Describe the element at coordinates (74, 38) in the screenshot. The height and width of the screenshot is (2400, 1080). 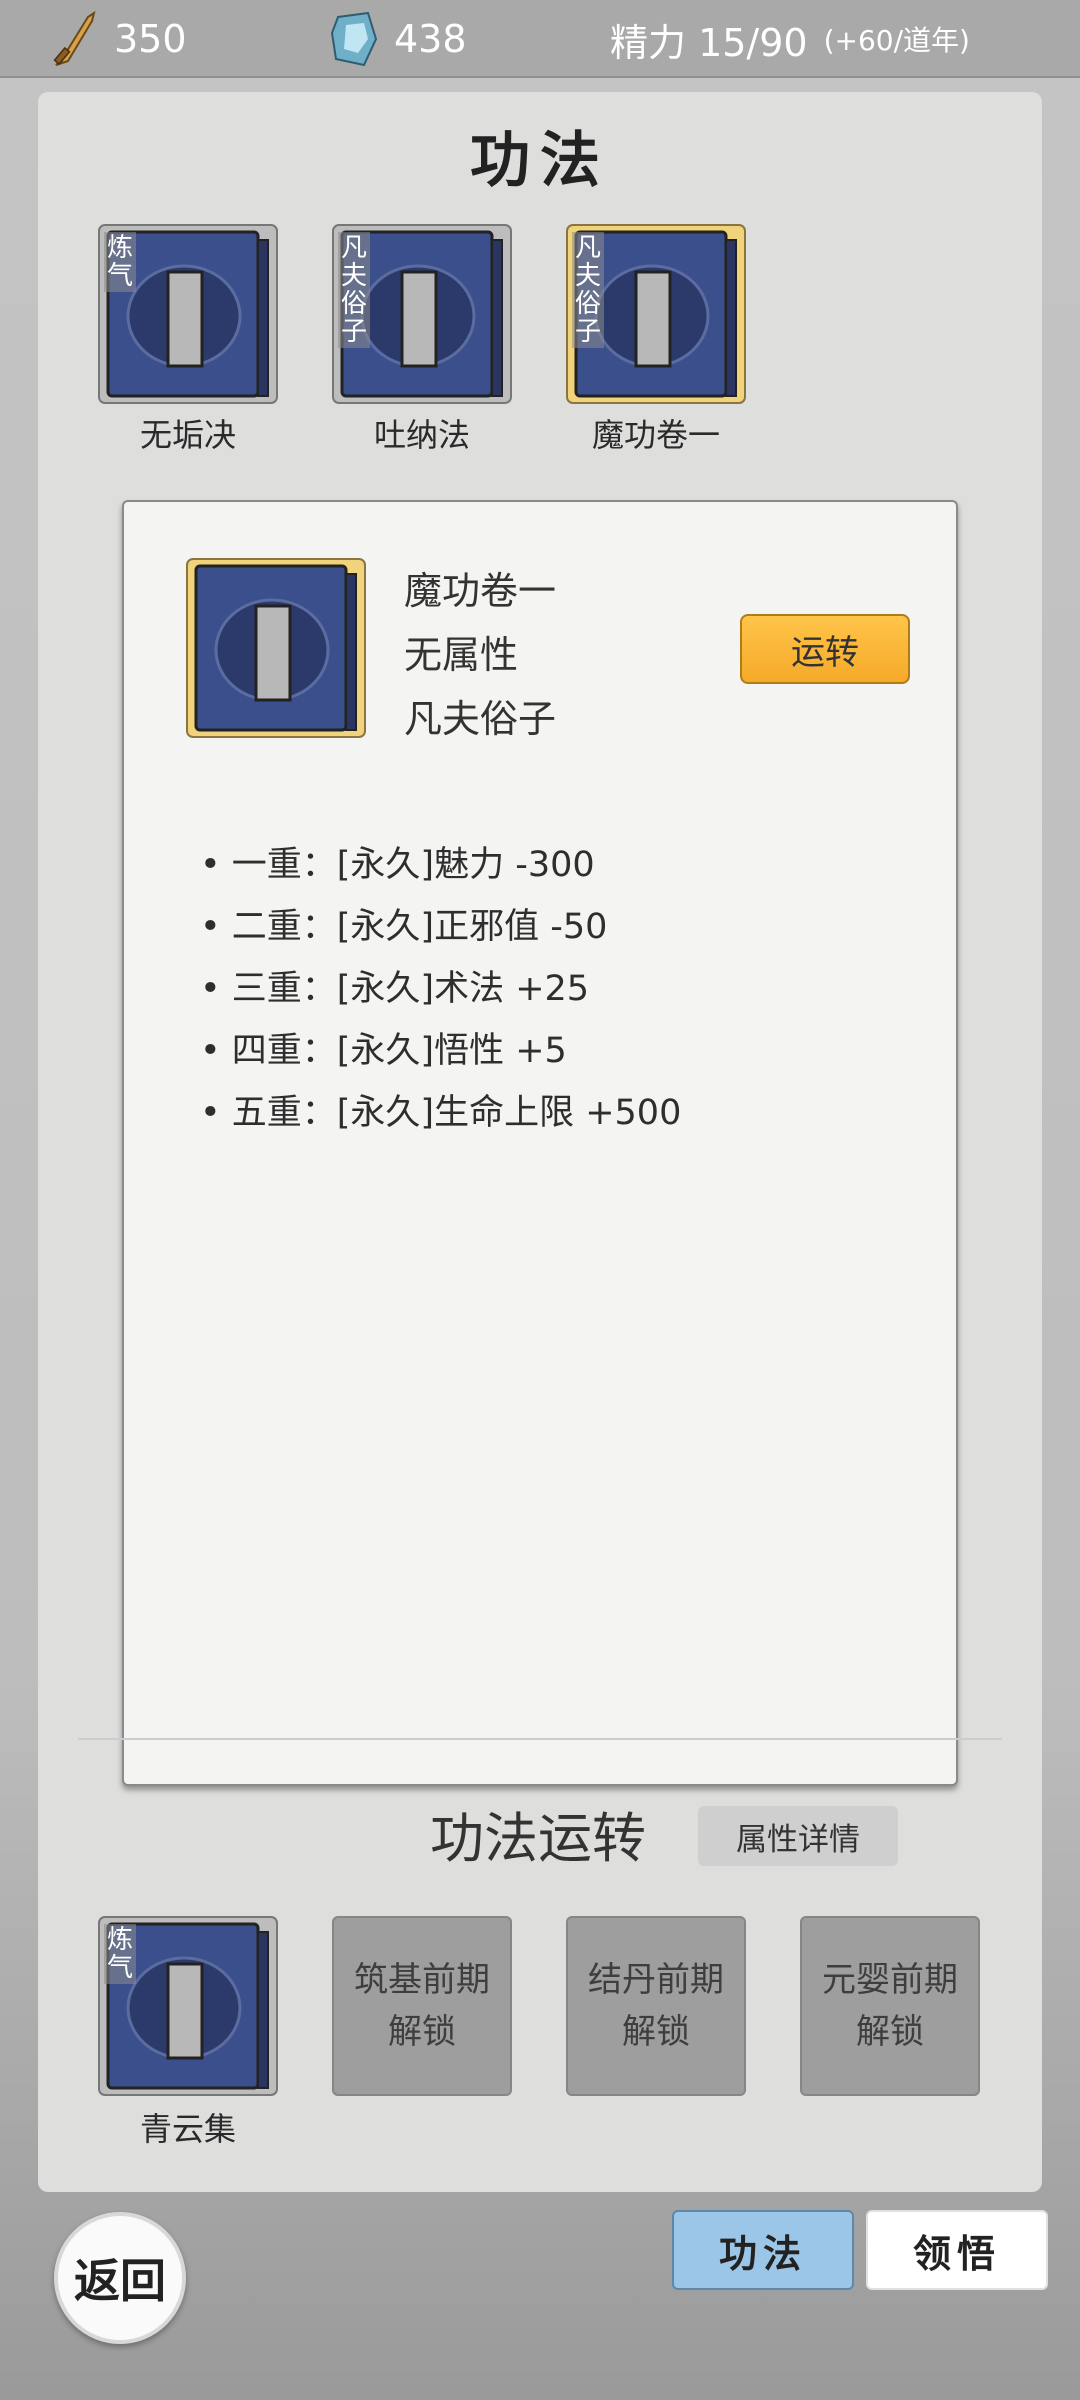
I see `sword-icon` at that location.